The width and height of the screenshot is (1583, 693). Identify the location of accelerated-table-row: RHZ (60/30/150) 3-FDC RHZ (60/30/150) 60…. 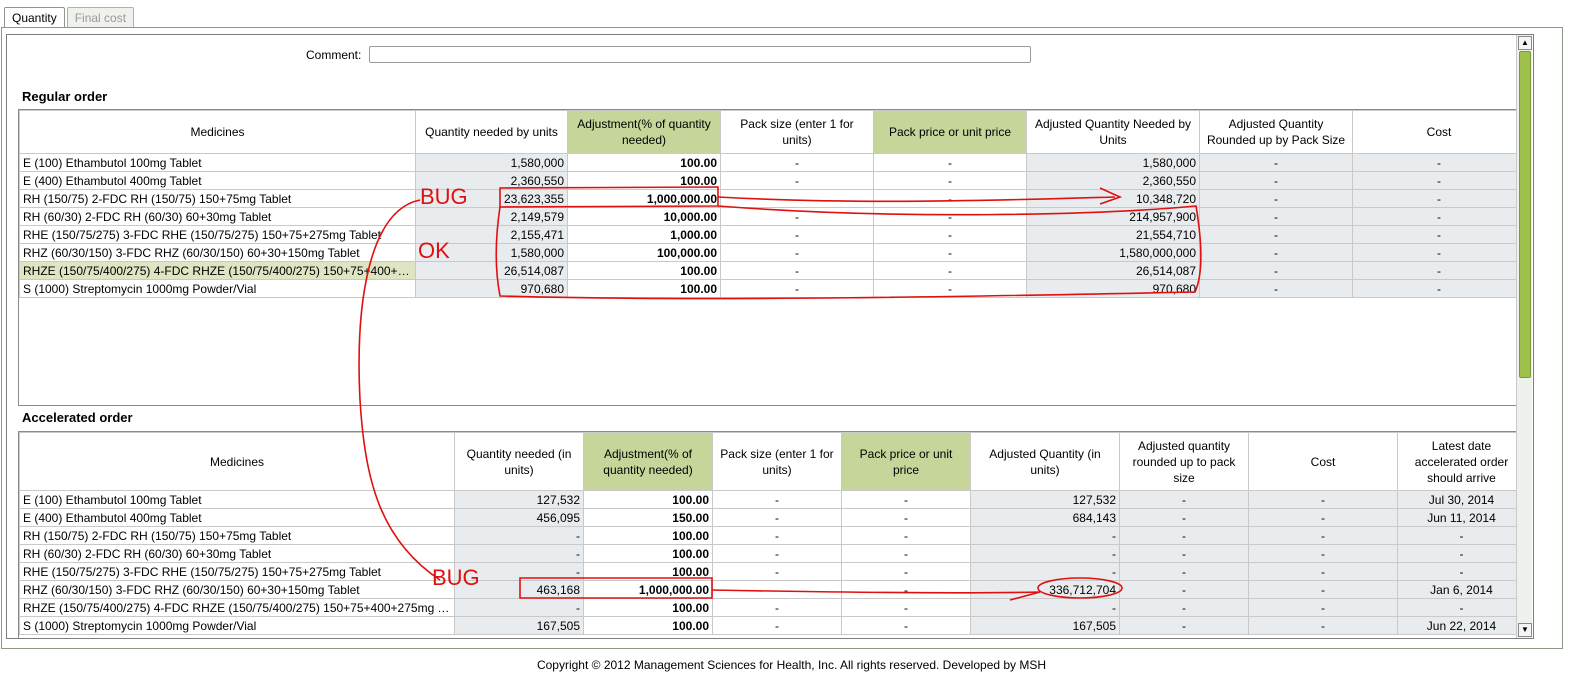
(772, 589).